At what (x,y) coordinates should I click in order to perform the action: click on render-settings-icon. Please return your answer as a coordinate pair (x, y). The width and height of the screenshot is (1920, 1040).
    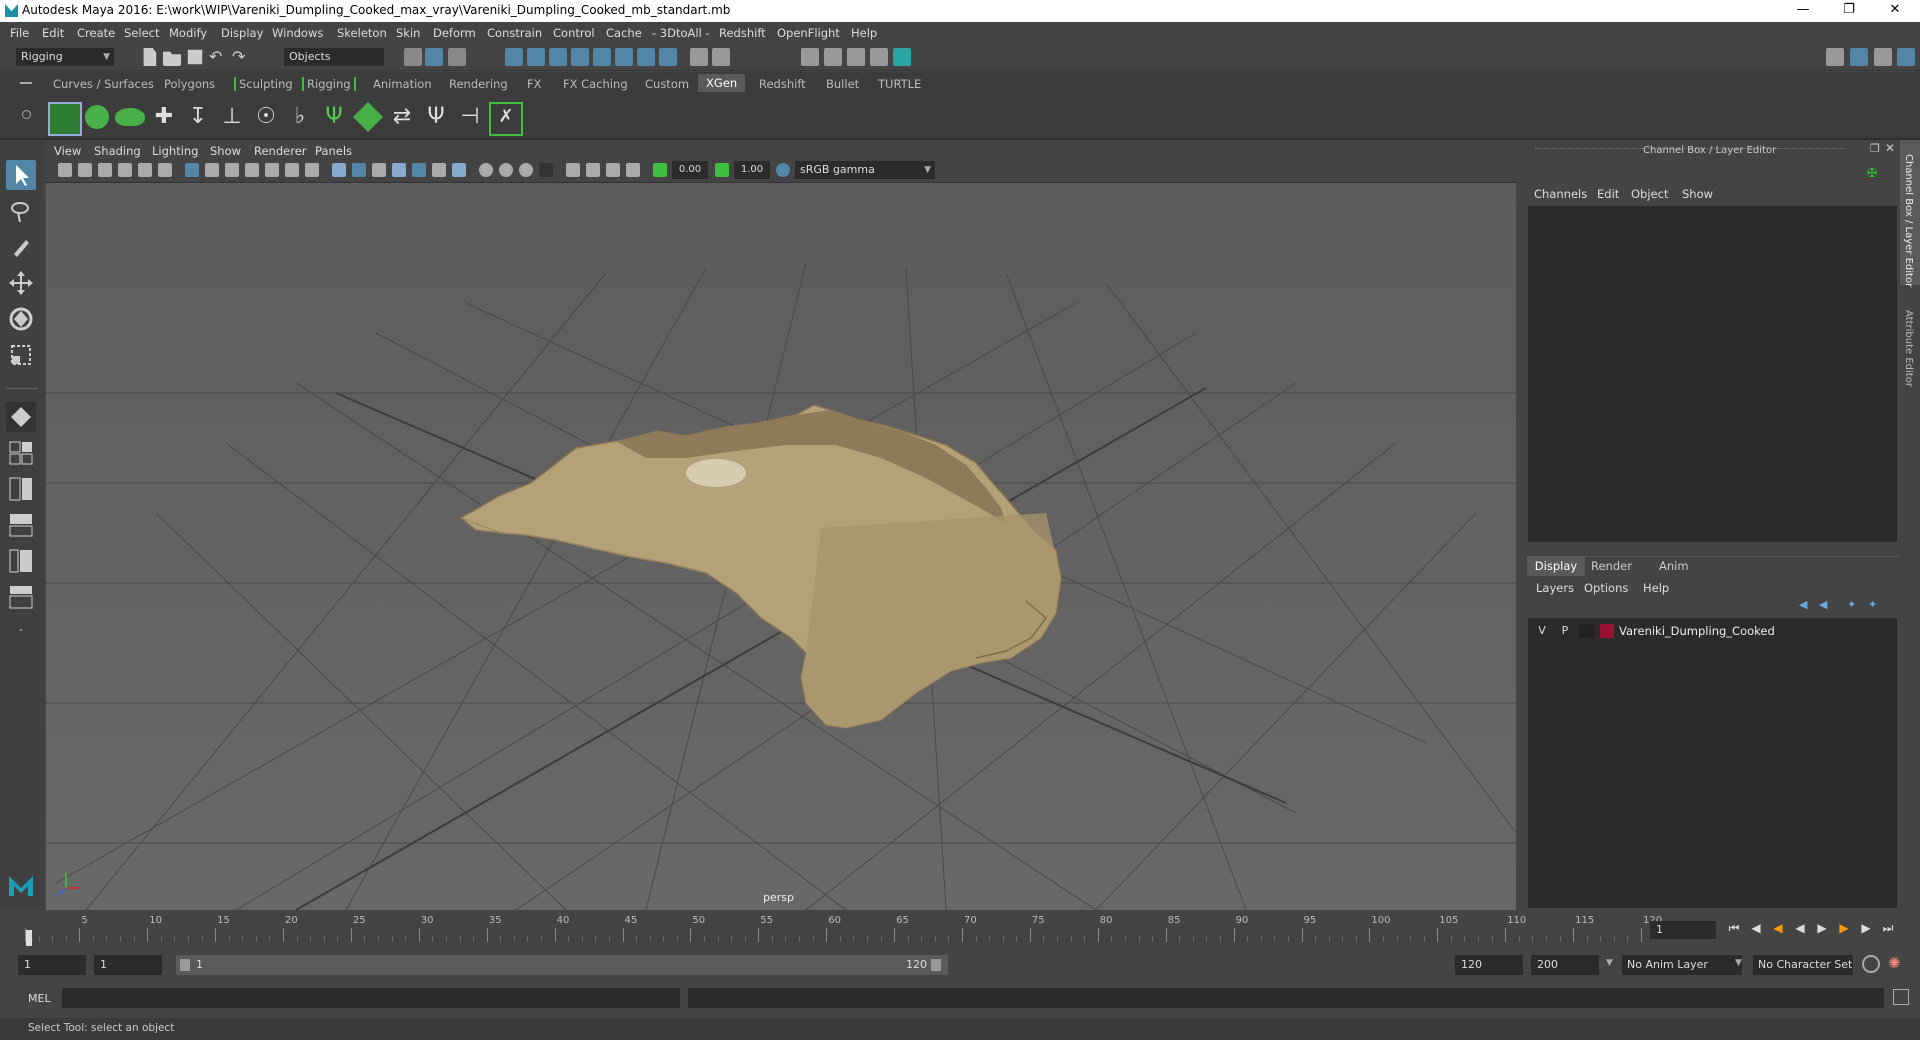
    Looking at the image, I should click on (879, 57).